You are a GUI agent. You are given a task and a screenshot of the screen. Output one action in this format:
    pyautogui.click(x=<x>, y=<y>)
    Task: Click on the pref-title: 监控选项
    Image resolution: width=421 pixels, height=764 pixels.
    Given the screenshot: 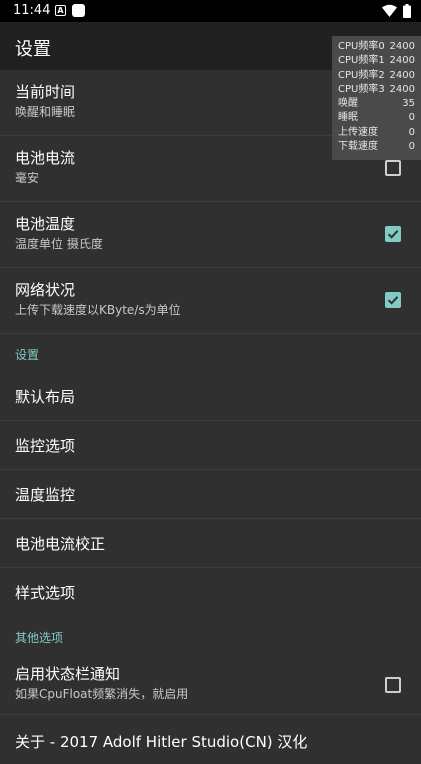 What is the action you would take?
    pyautogui.click(x=45, y=446)
    